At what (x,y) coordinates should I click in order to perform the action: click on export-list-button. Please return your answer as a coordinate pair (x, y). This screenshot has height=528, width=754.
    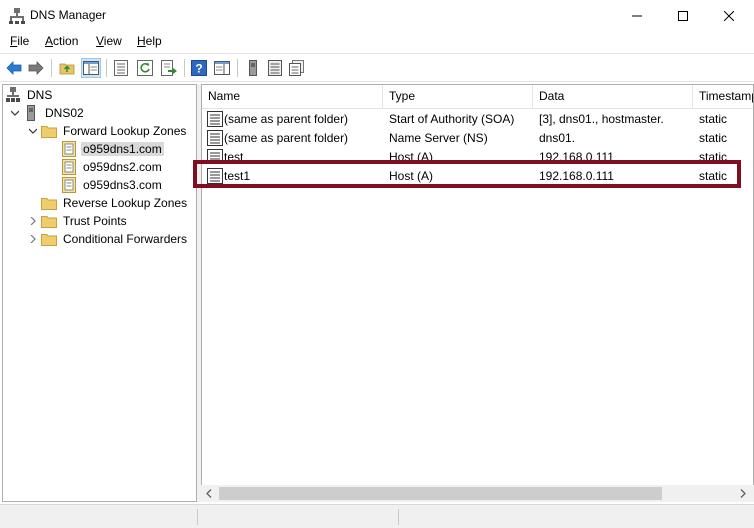
    Looking at the image, I should click on (169, 68).